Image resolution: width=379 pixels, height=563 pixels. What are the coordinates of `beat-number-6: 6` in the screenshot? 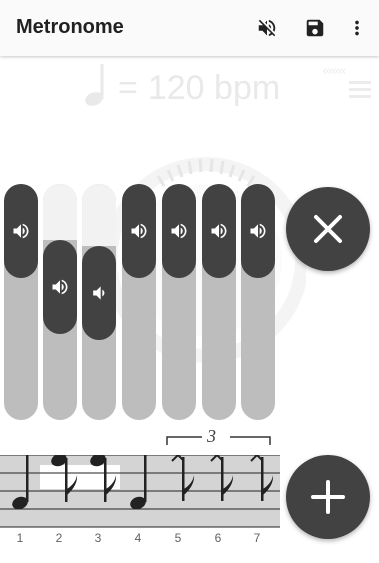 It's located at (218, 538).